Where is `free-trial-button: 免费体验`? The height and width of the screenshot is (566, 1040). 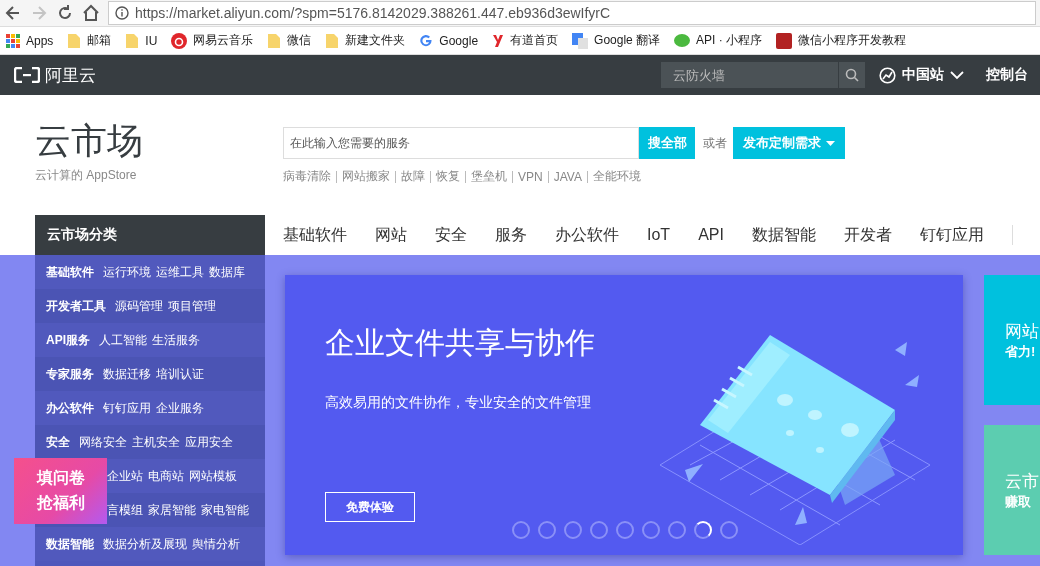
free-trial-button: 免费体验 is located at coordinates (370, 507).